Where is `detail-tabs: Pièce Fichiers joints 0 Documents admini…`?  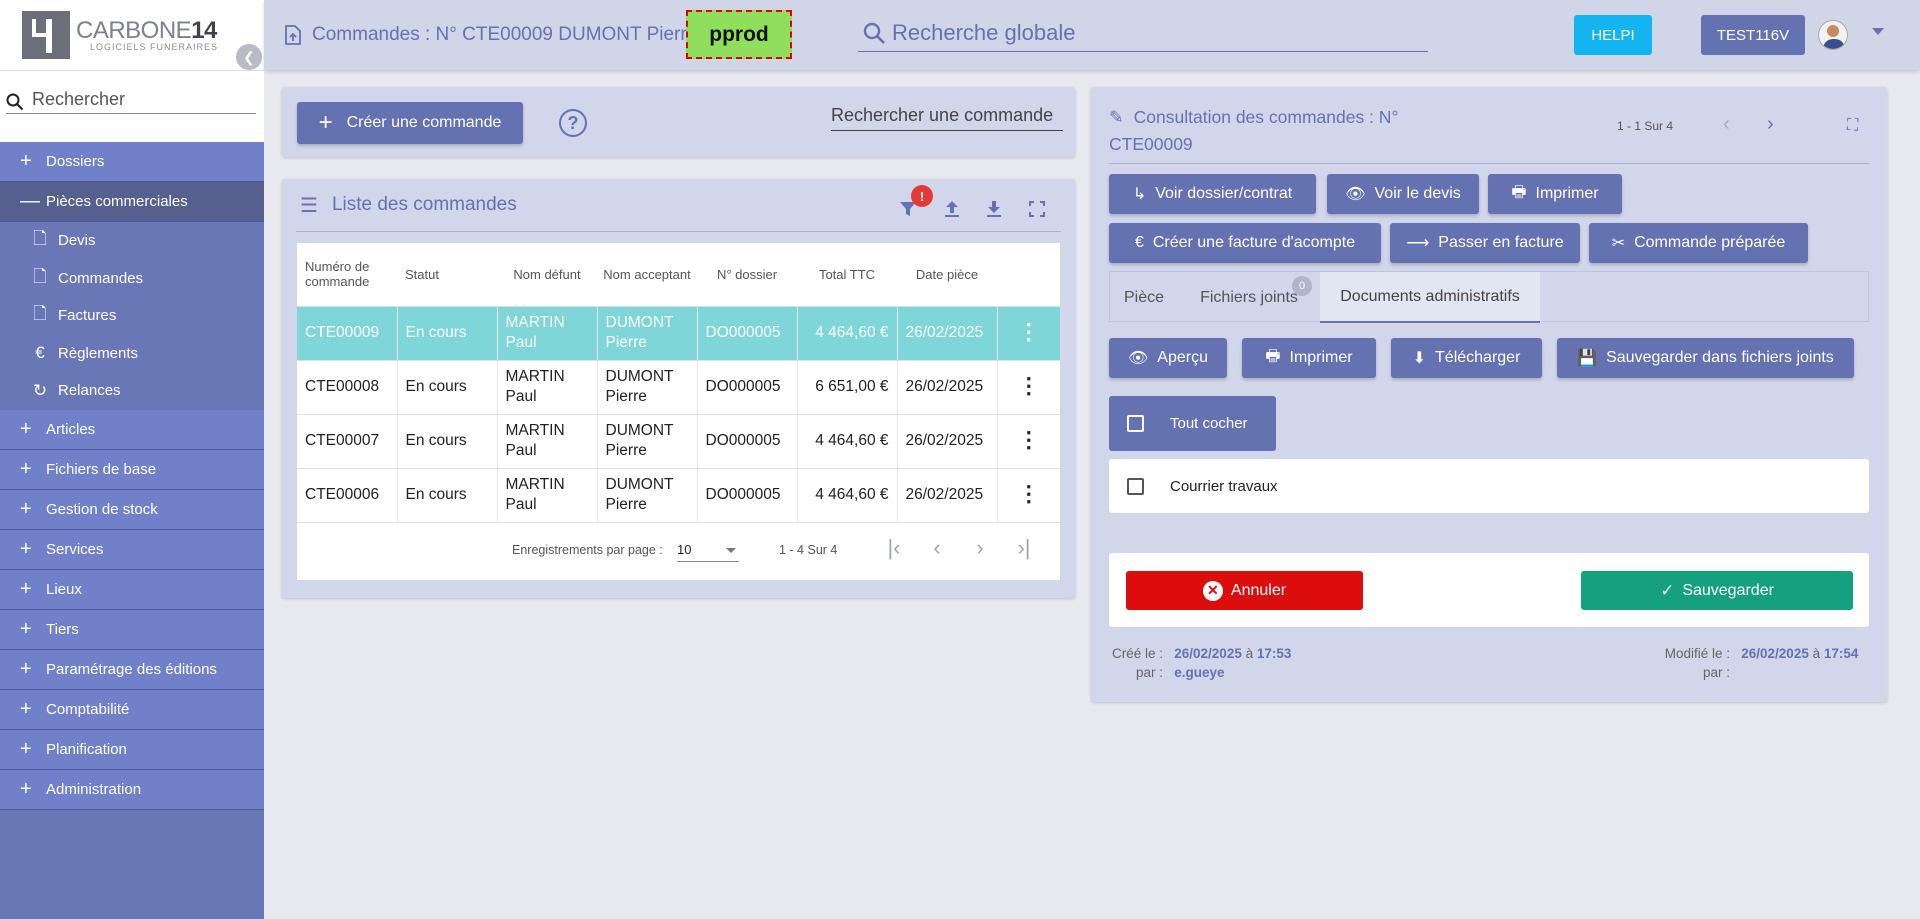 detail-tabs: Pièce Fichiers joints 0 Documents admini… is located at coordinates (1489, 297).